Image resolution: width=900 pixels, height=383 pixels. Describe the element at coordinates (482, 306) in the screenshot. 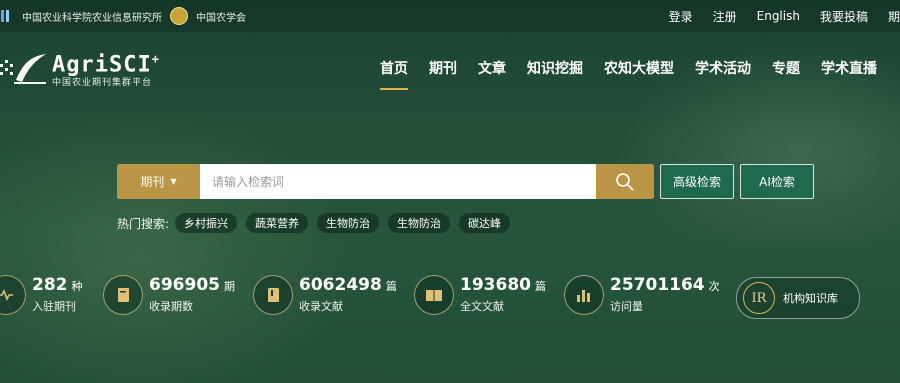

I see `stat-caption: 全文文献` at that location.